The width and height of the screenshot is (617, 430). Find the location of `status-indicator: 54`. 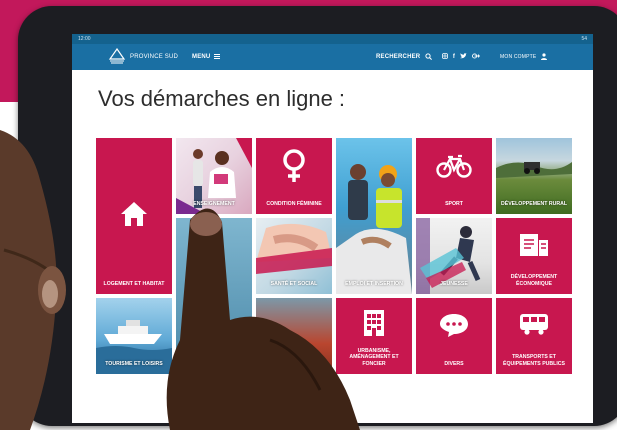

status-indicator: 54 is located at coordinates (584, 39).